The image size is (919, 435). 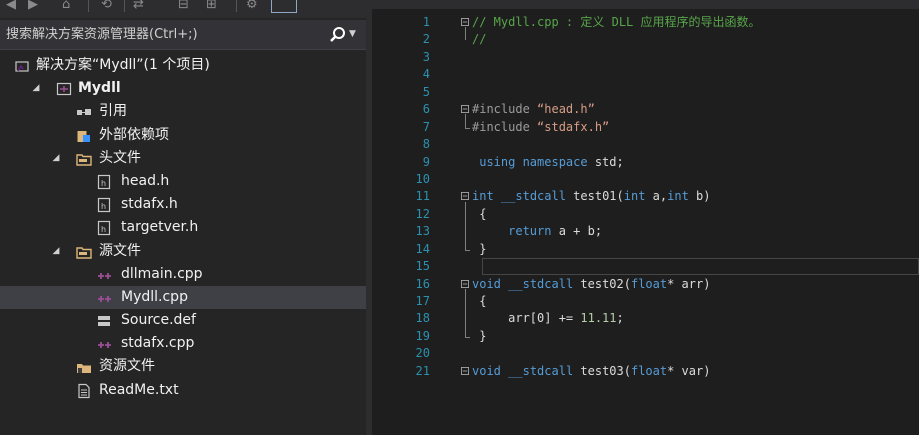 I want to click on code-token: a + b;, so click(x=577, y=231).